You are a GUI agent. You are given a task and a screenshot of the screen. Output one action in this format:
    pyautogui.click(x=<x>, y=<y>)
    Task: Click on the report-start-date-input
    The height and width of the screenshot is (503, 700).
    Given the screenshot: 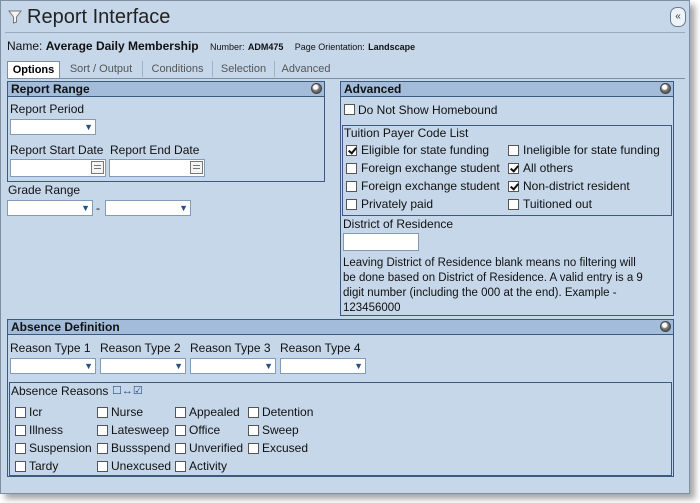 What is the action you would take?
    pyautogui.click(x=58, y=168)
    